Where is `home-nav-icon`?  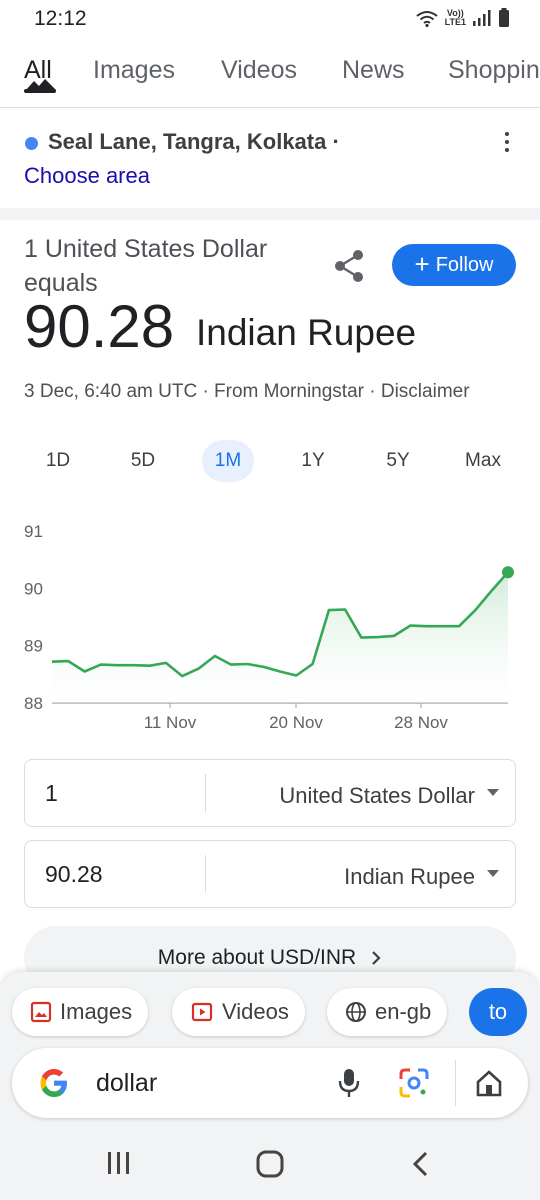 home-nav-icon is located at coordinates (270, 1164).